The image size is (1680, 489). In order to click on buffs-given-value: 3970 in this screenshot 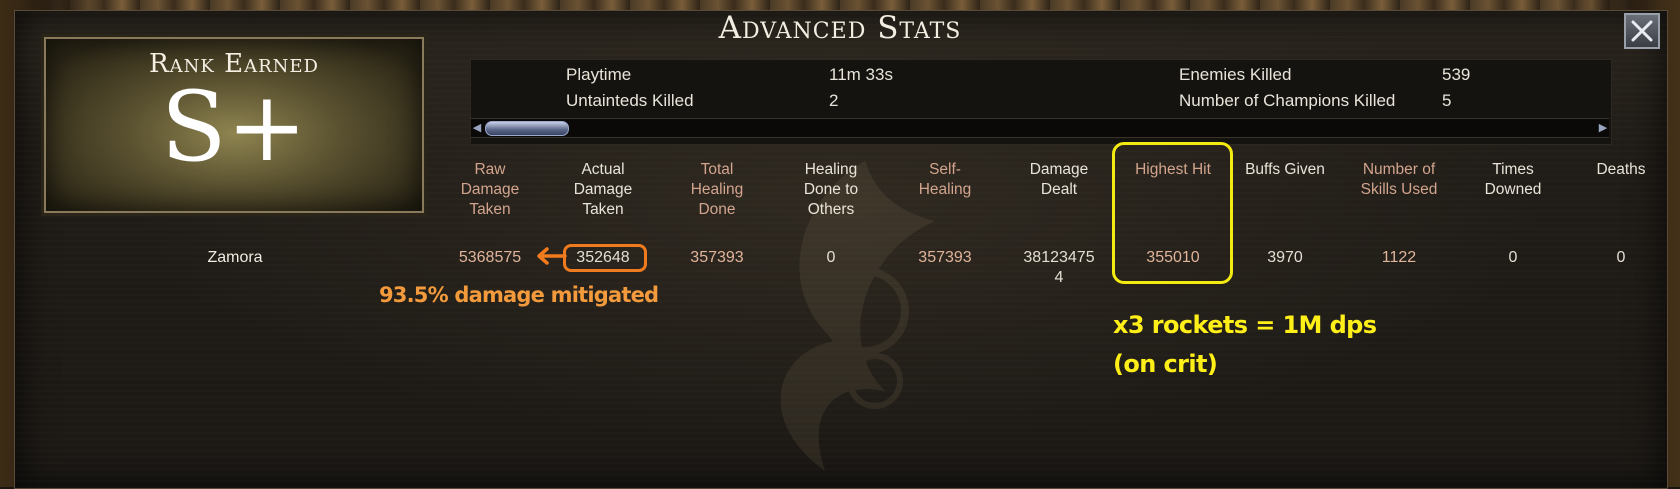, I will do `click(1285, 257)`.